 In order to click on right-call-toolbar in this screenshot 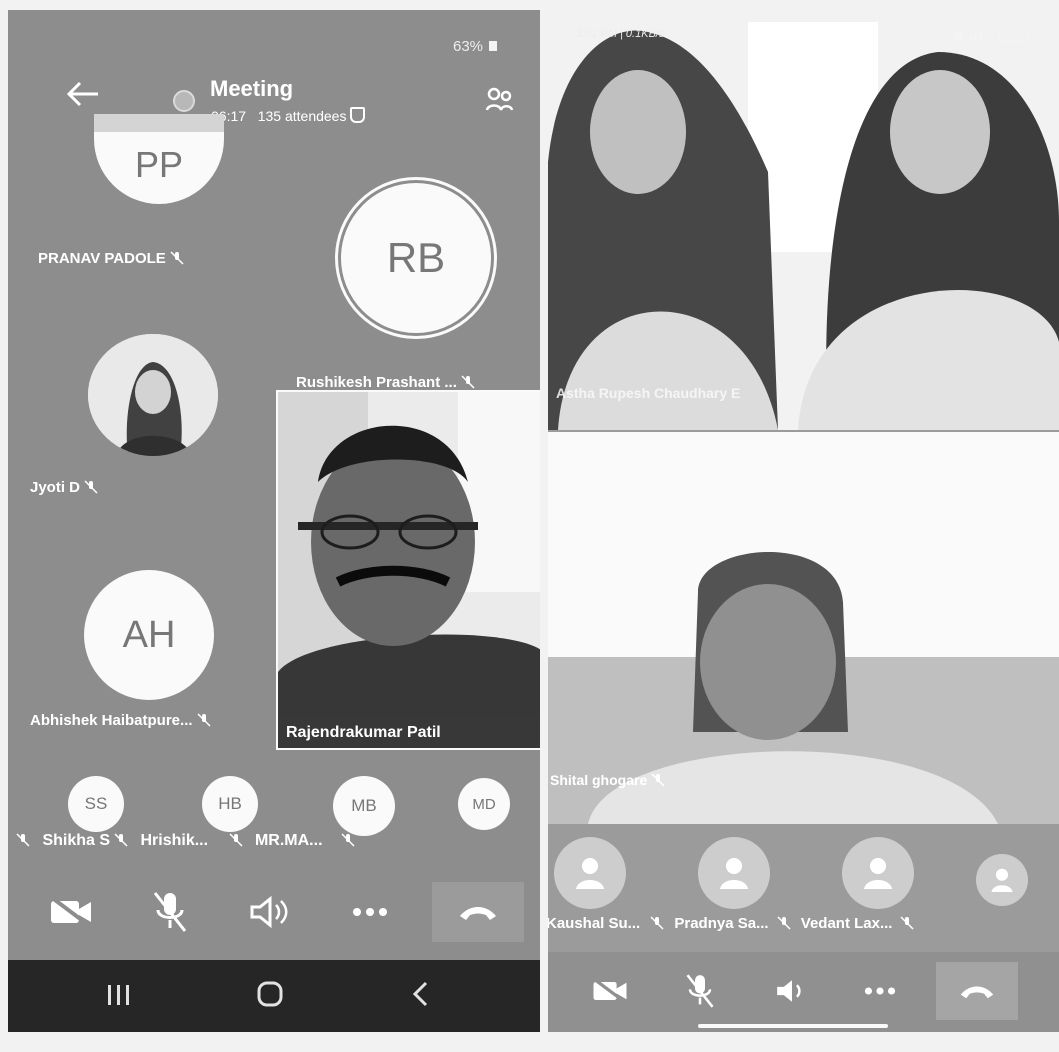, I will do `click(803, 992)`.